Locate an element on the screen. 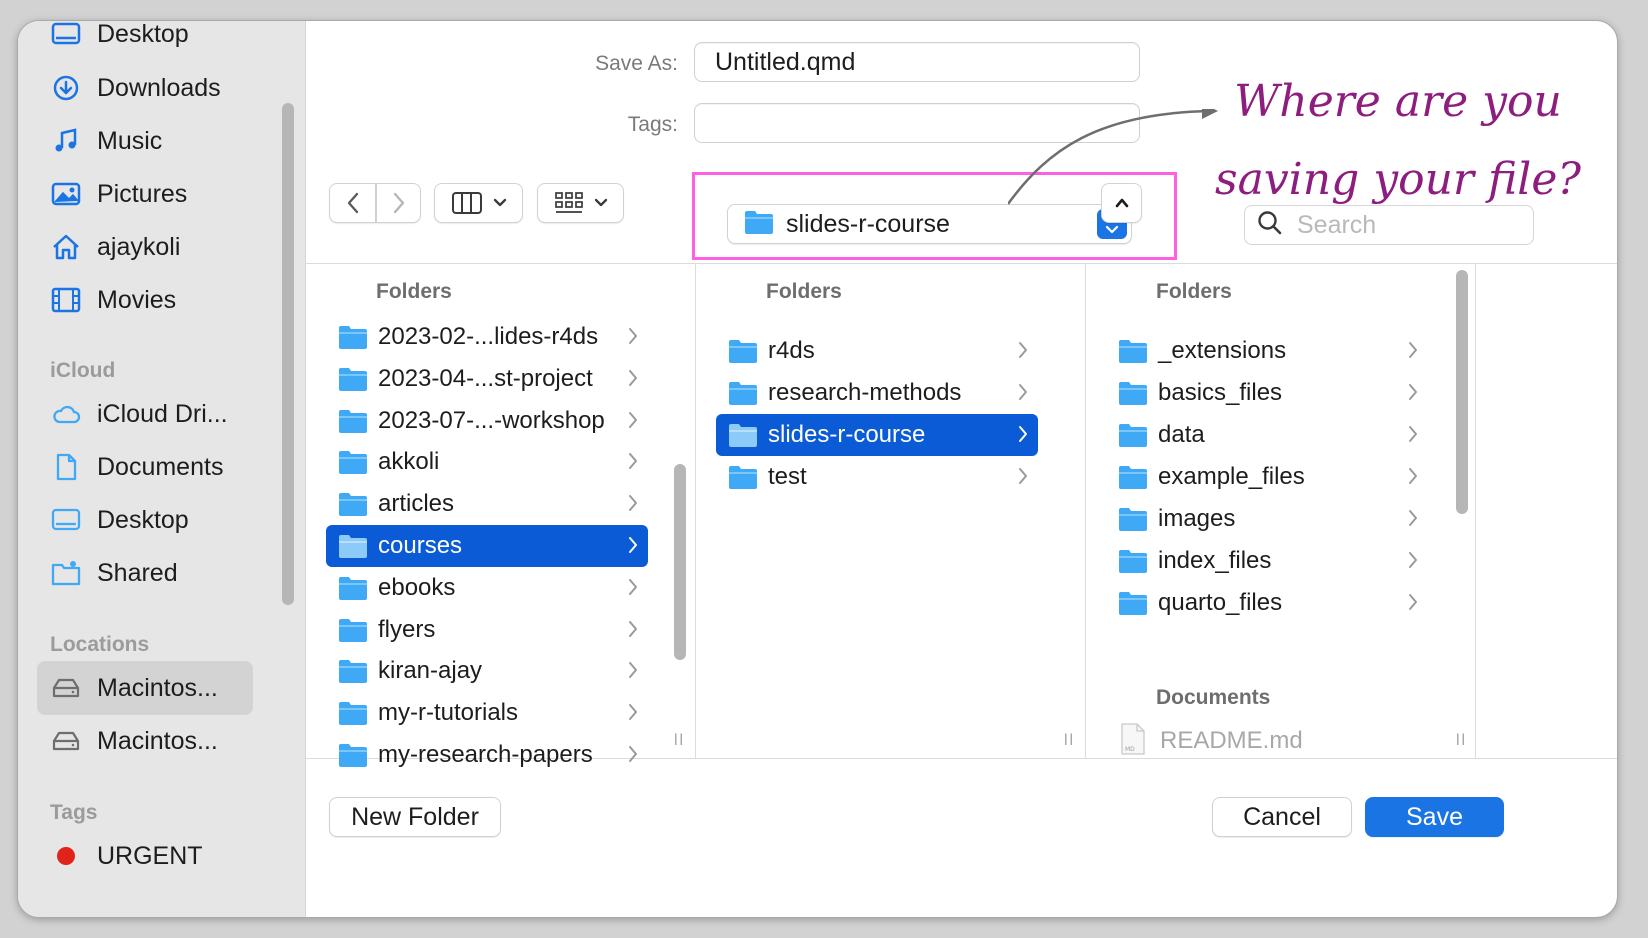 The image size is (1648, 938). cancel-button: Cancel is located at coordinates (1282, 817).